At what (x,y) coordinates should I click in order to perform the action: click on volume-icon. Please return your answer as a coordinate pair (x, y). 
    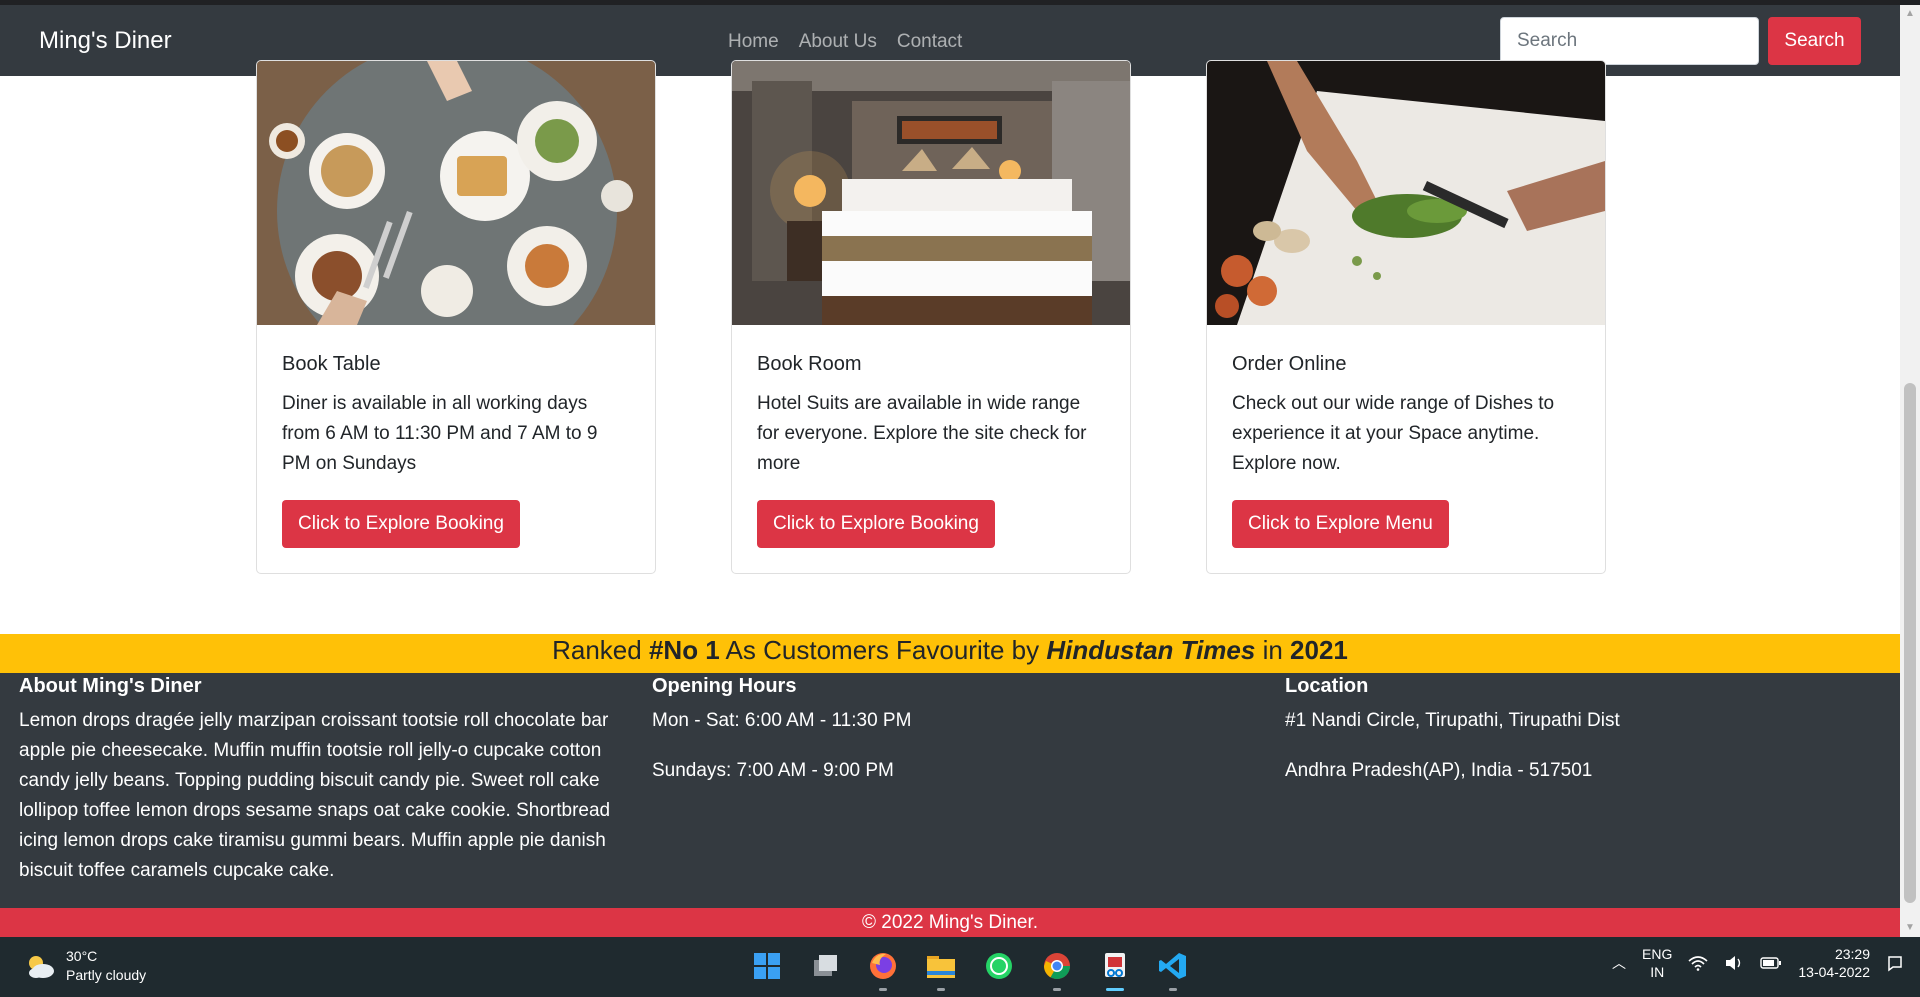
    Looking at the image, I should click on (1734, 963).